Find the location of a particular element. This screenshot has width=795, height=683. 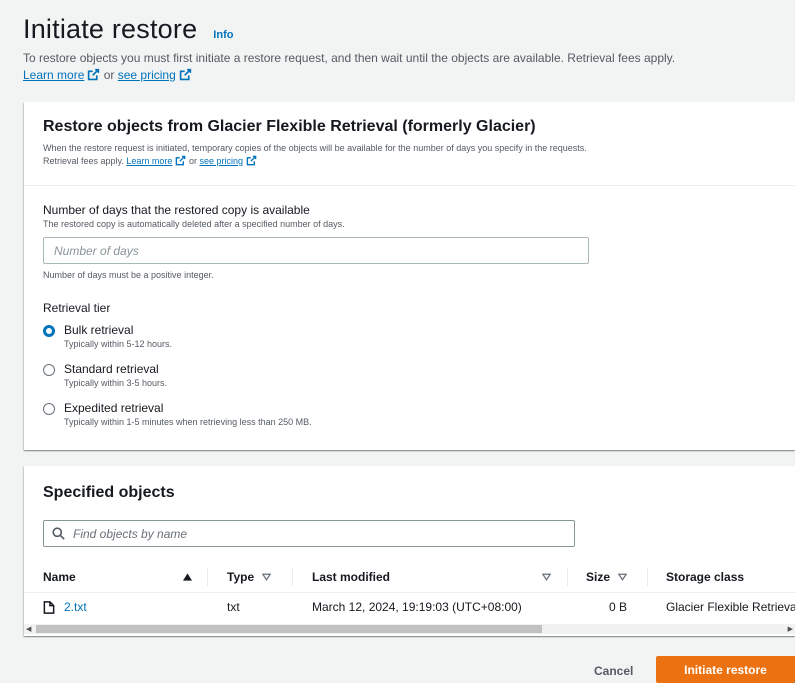

cell-name: 2.txt is located at coordinates (65, 607).